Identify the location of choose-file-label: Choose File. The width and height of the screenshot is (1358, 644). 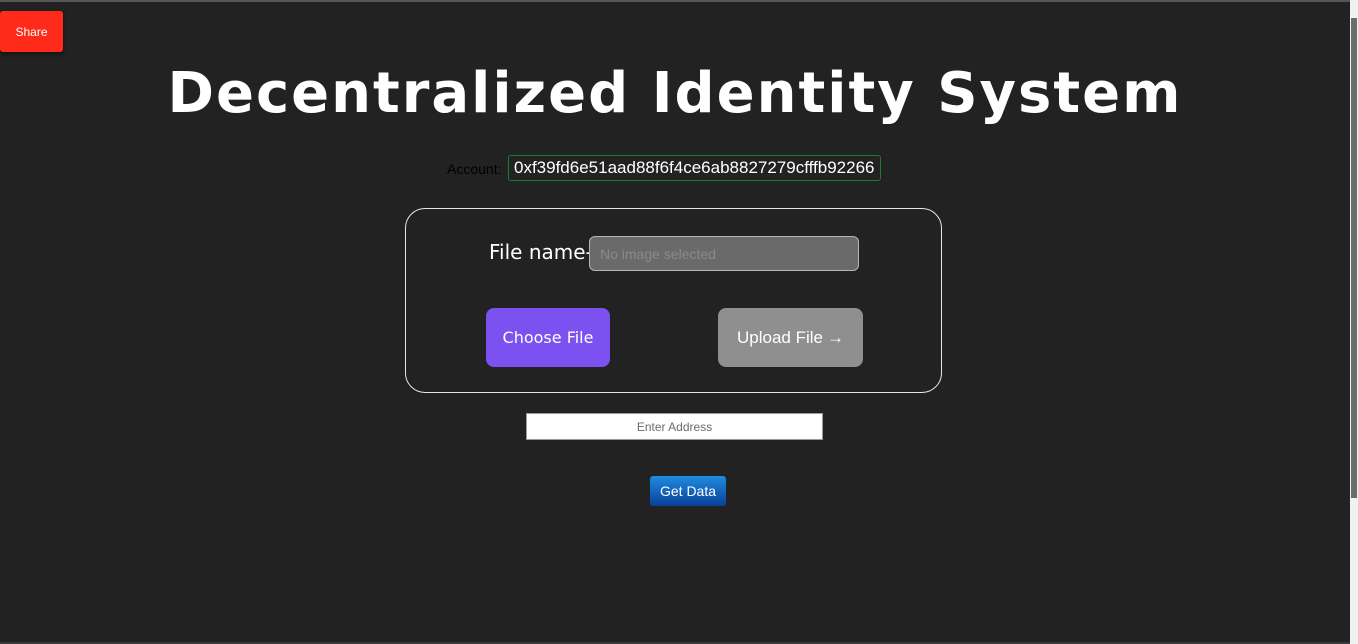
(548, 337).